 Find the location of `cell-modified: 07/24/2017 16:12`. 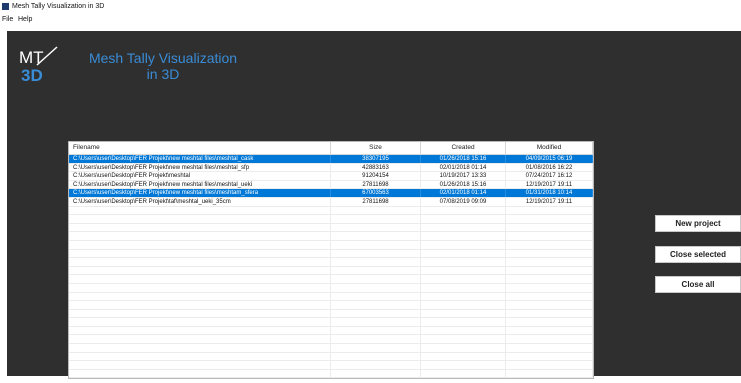

cell-modified: 07/24/2017 16:12 is located at coordinates (549, 176).